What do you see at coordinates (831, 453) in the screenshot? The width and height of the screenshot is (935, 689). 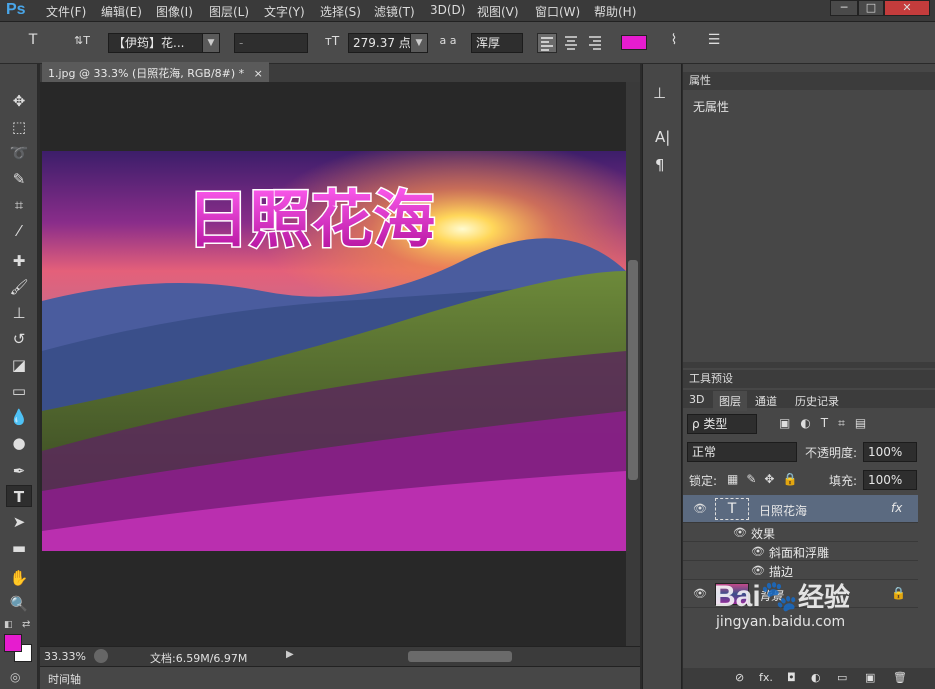 I see `opacity-label: 不透明度:` at bounding box center [831, 453].